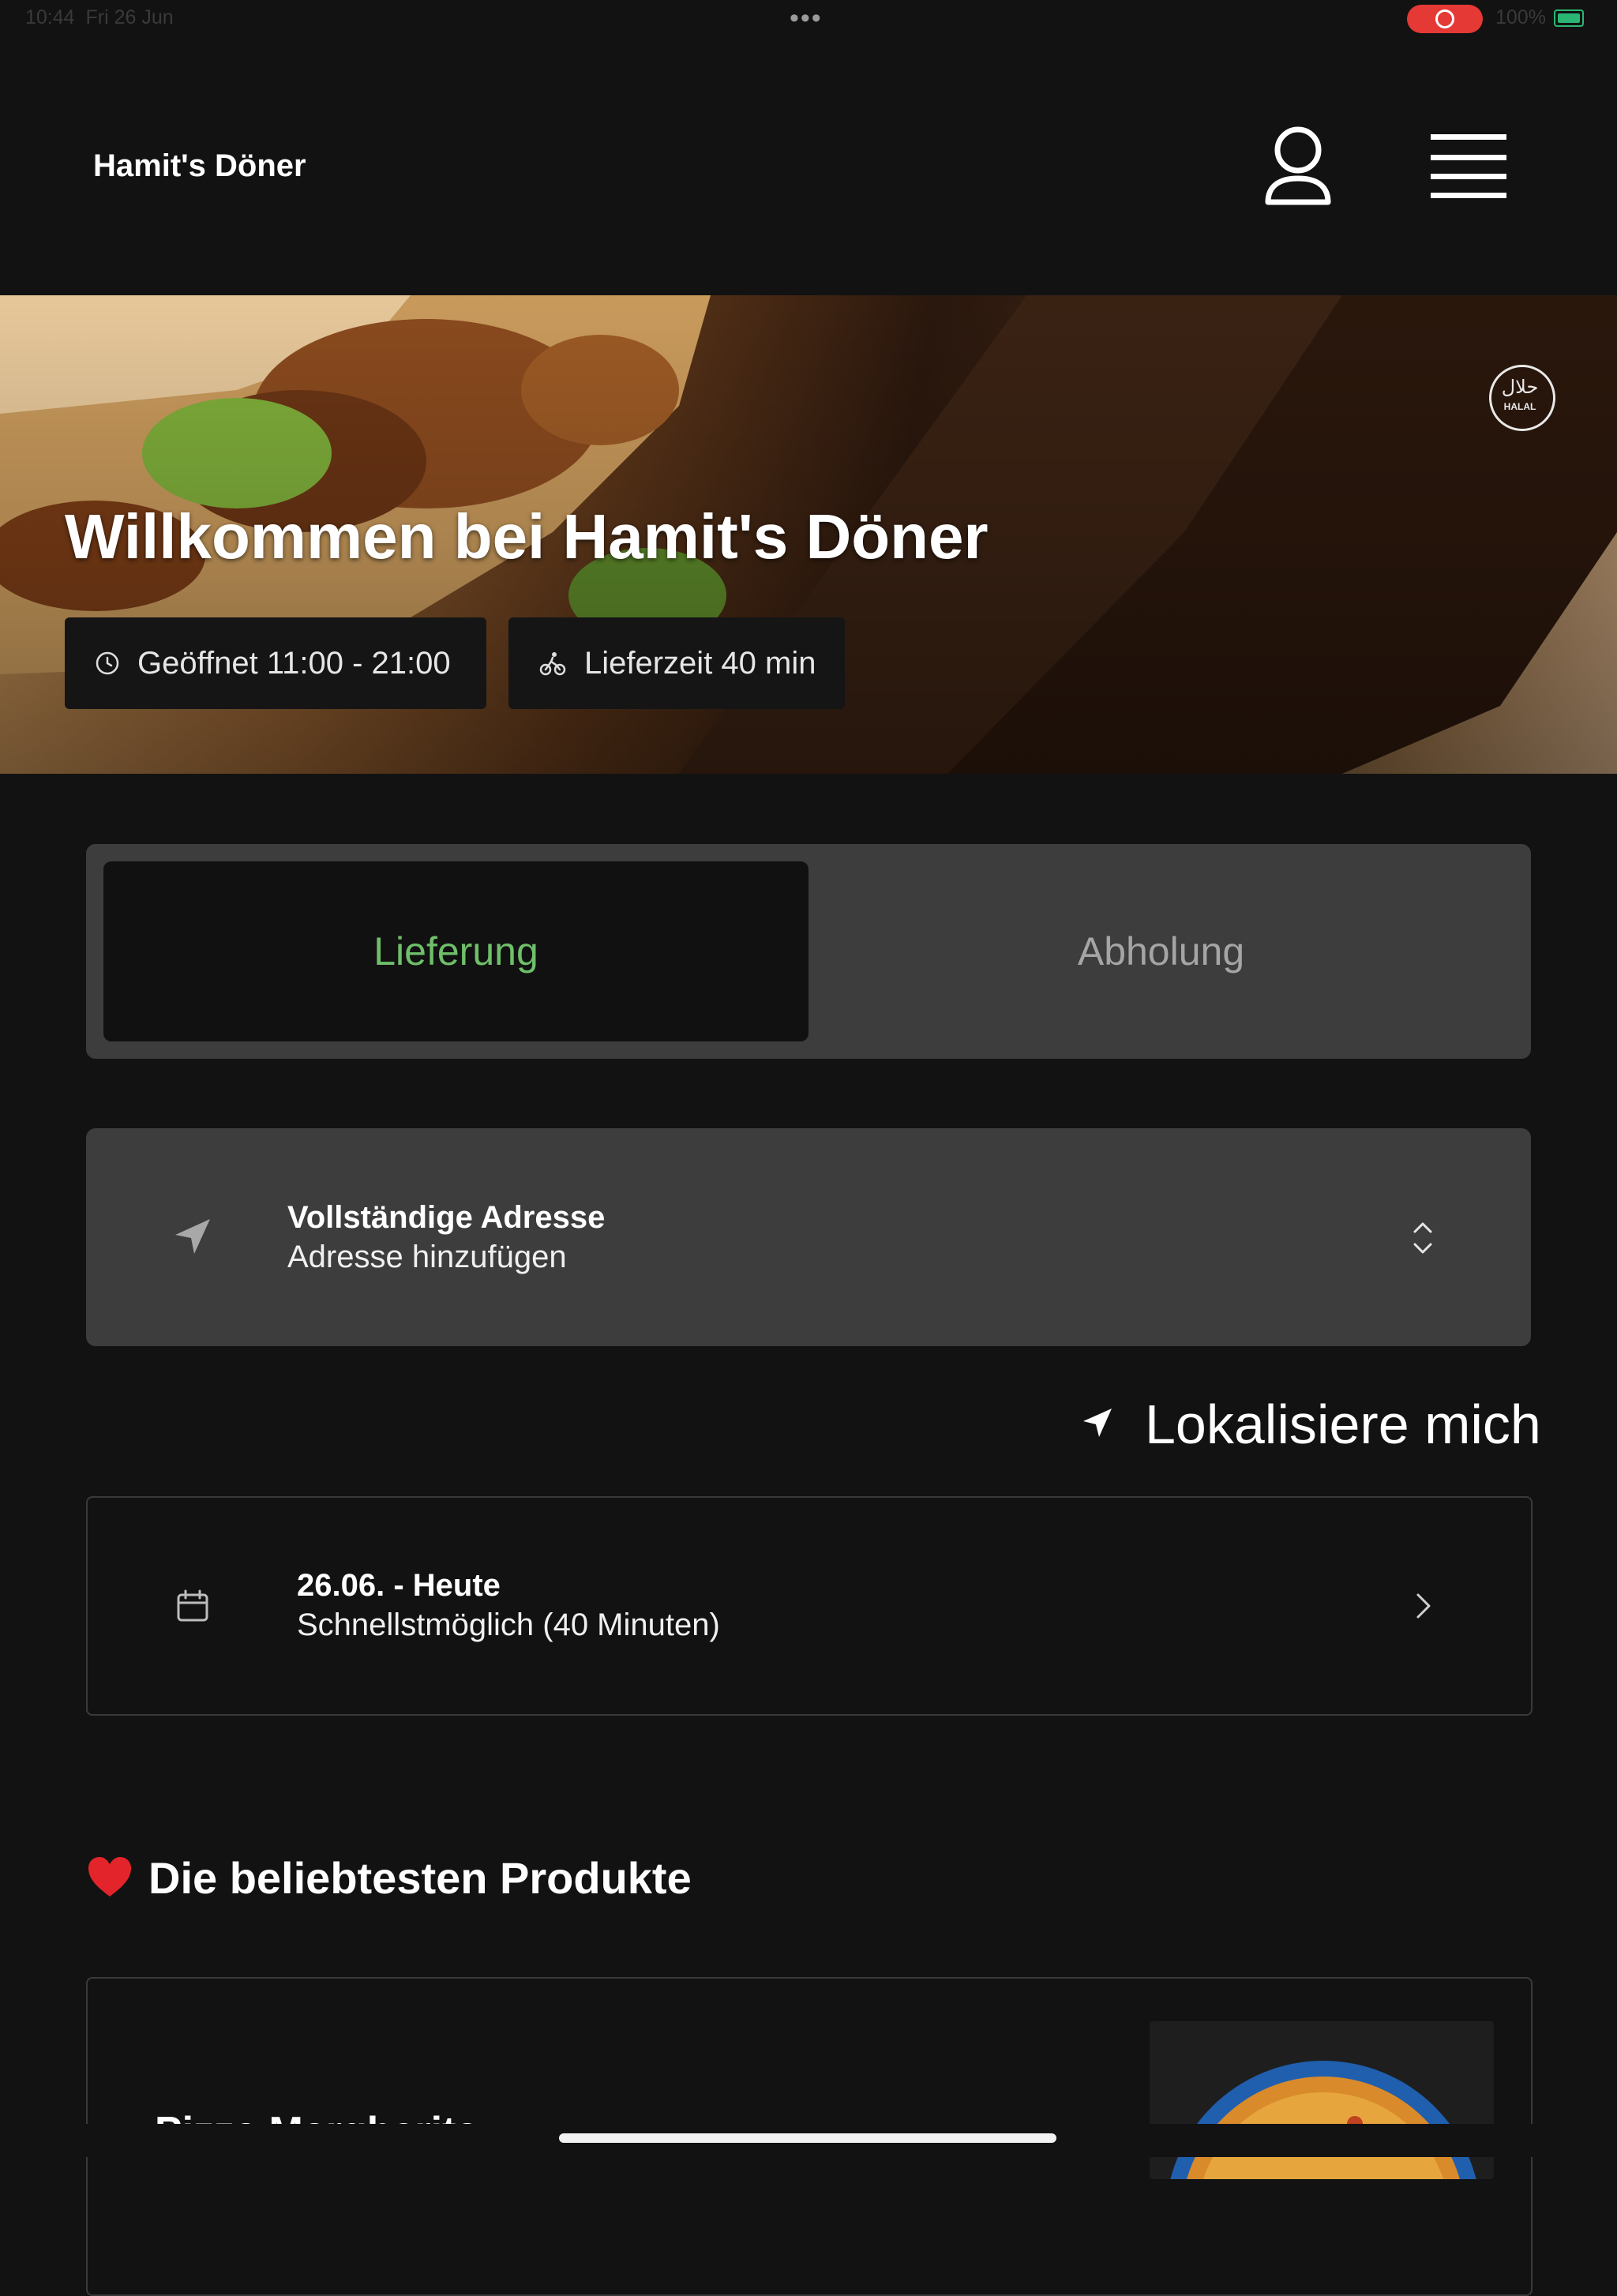  What do you see at coordinates (1520, 387) in the screenshot?
I see `halal-badge-arabic: حلال` at bounding box center [1520, 387].